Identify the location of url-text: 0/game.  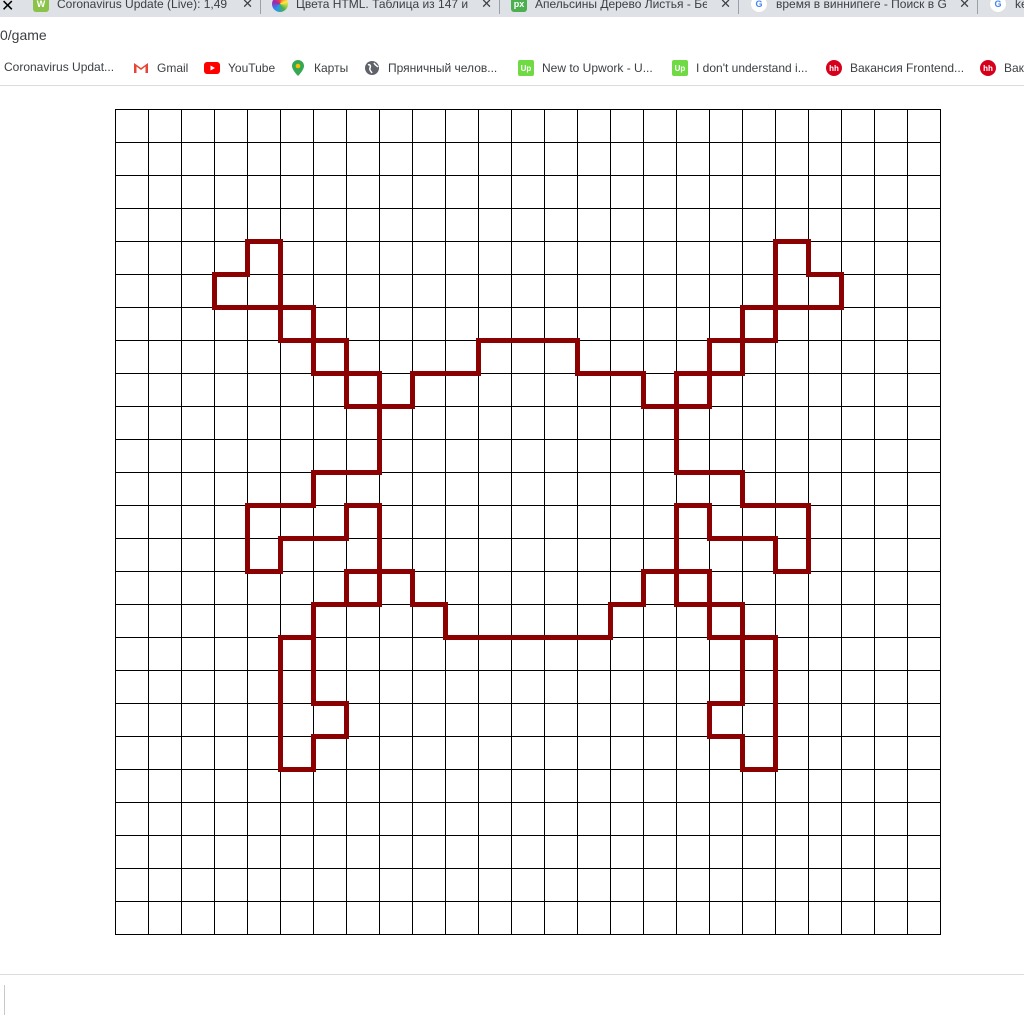
(23, 35).